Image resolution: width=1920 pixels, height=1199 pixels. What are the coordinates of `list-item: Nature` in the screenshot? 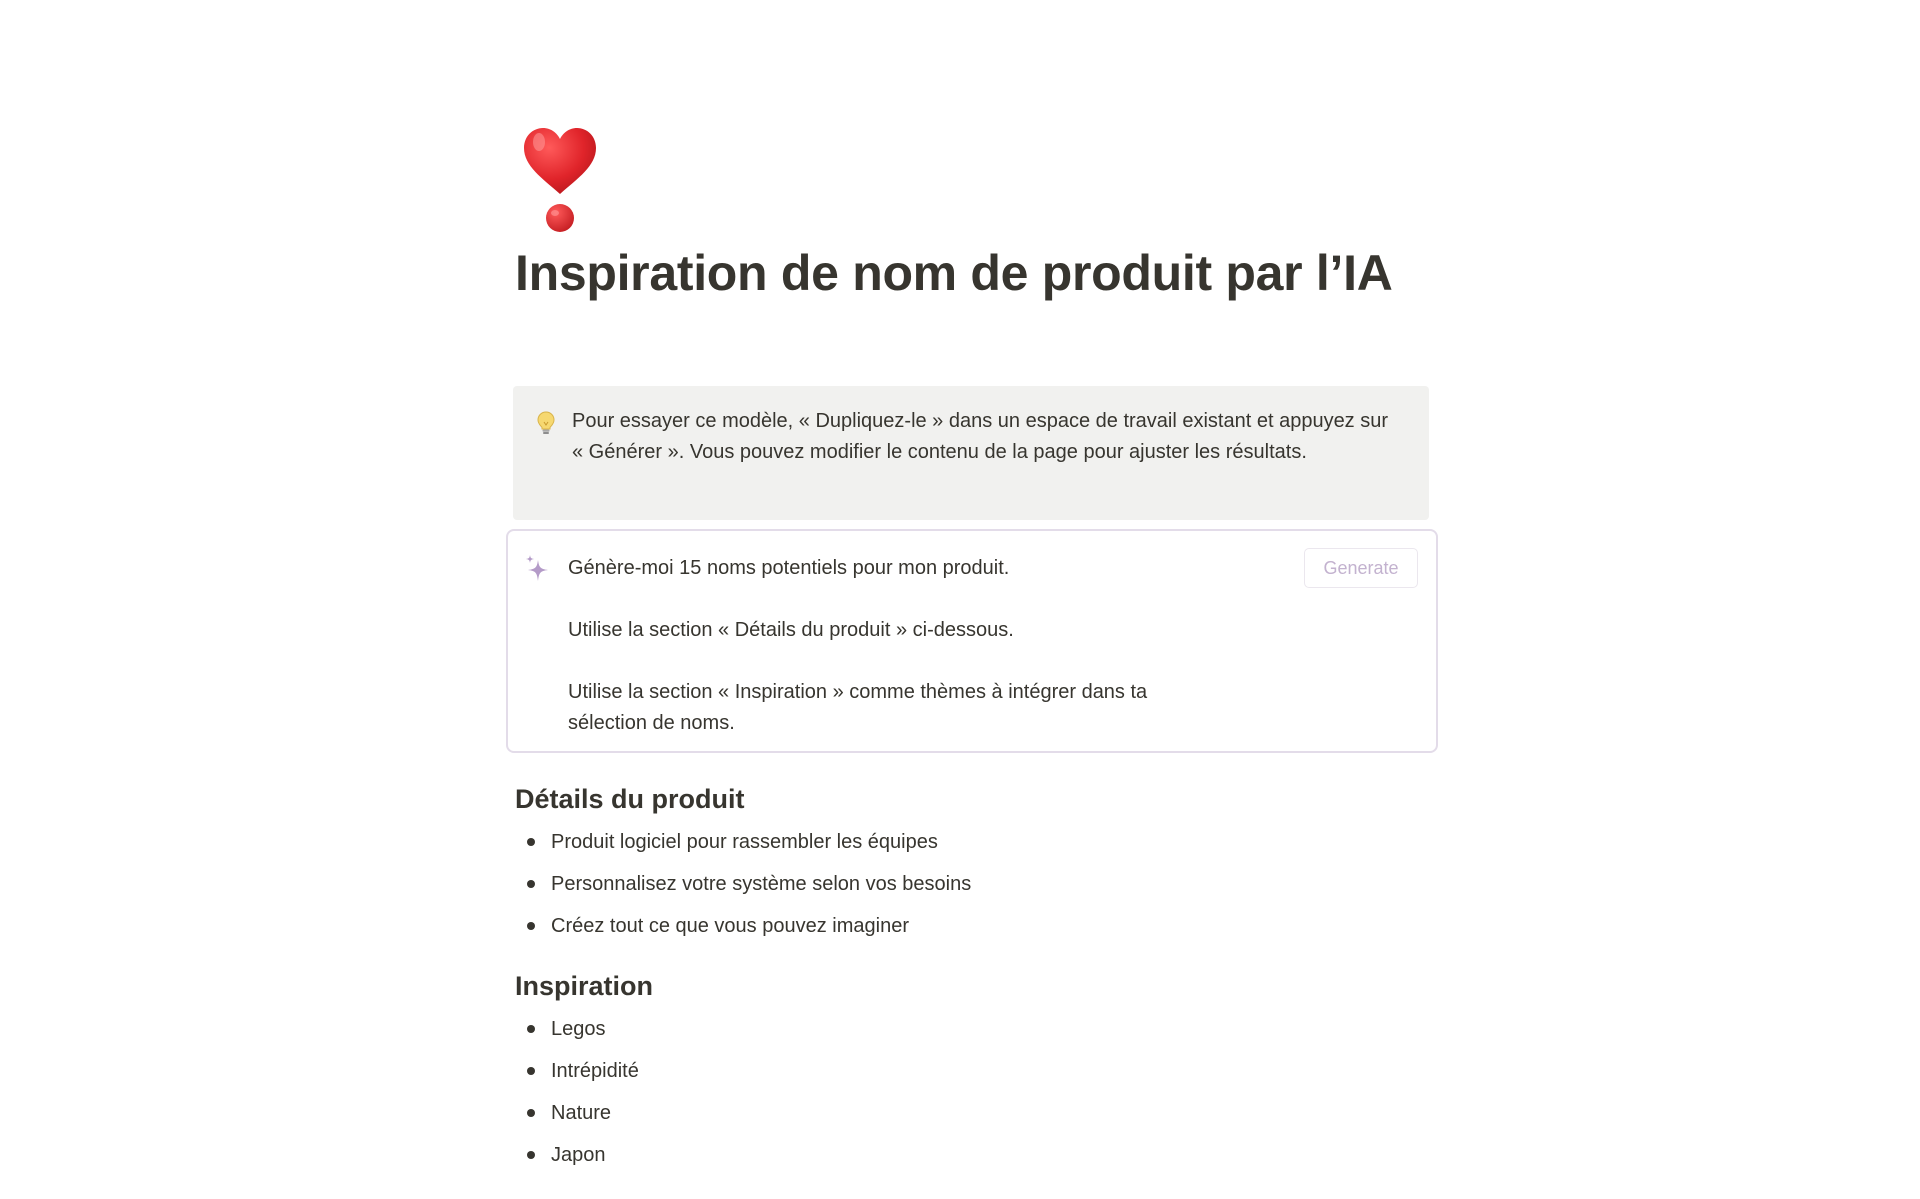 It's located at (965, 1113).